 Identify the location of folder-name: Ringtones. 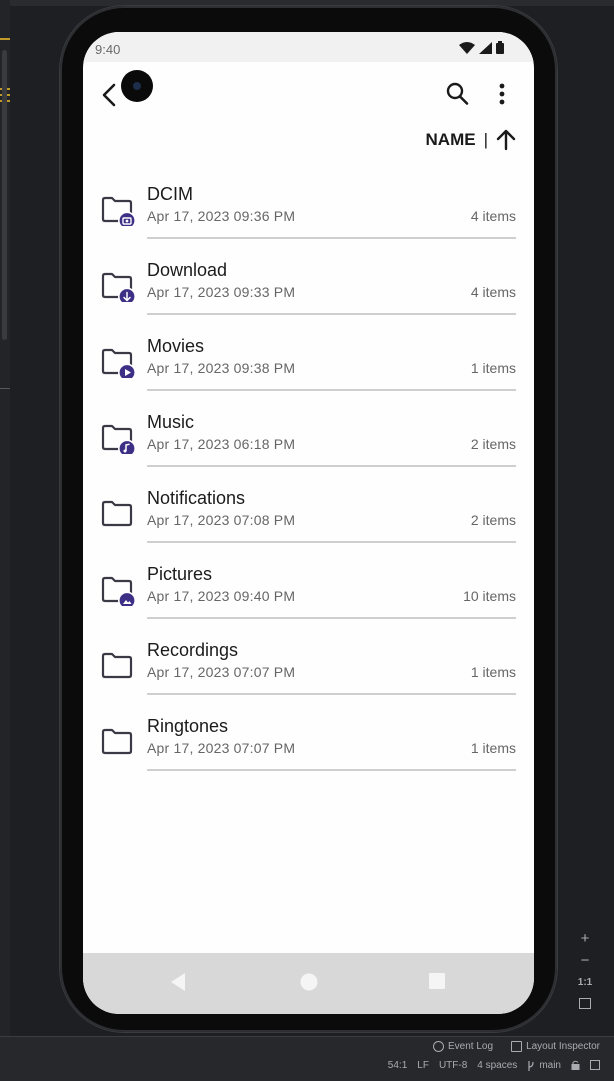
(188, 726).